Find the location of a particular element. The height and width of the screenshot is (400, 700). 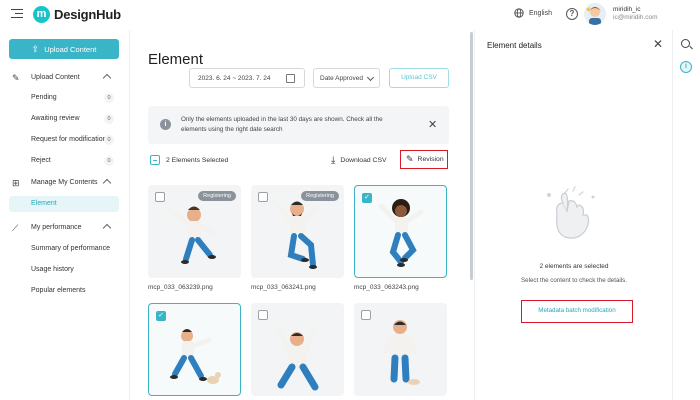

chevron-down-icon is located at coordinates (370, 77).